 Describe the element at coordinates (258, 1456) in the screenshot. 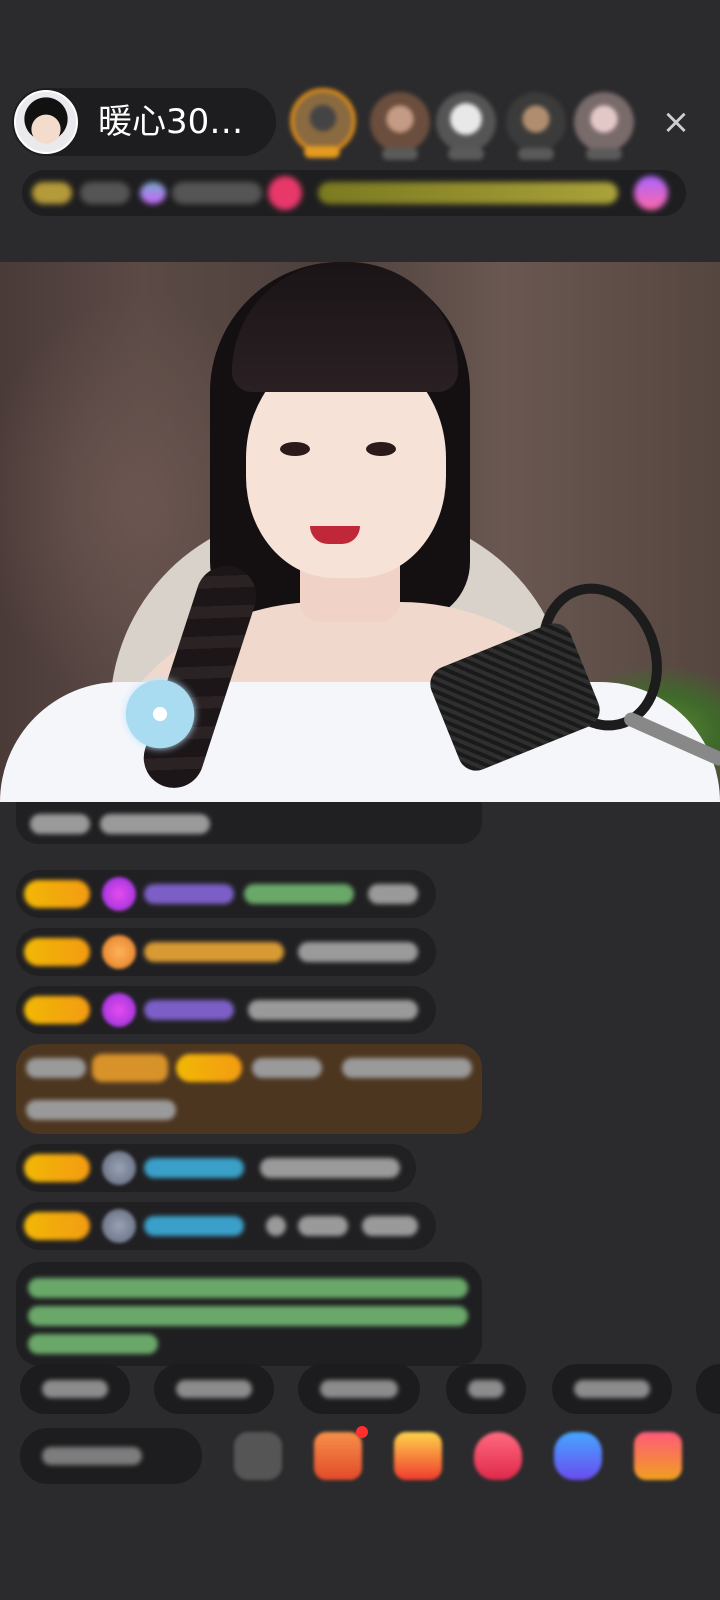

I see `emoji-icon` at that location.